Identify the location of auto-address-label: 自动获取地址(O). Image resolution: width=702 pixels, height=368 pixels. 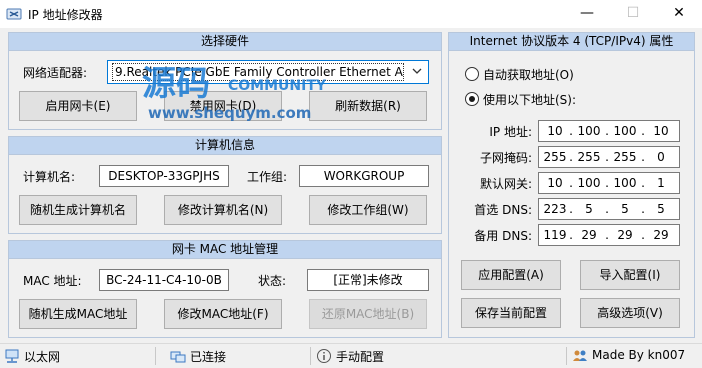
(528, 74).